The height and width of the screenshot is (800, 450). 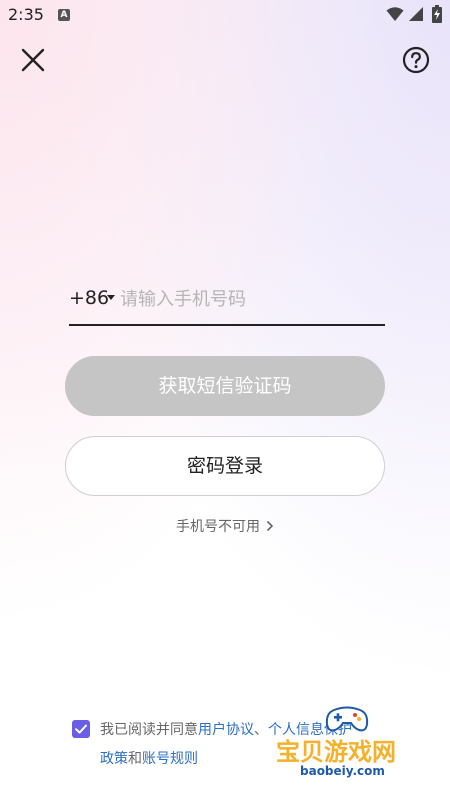 What do you see at coordinates (310, 730) in the screenshot?
I see `privacy-policy-link-part1: 个人信息保护` at bounding box center [310, 730].